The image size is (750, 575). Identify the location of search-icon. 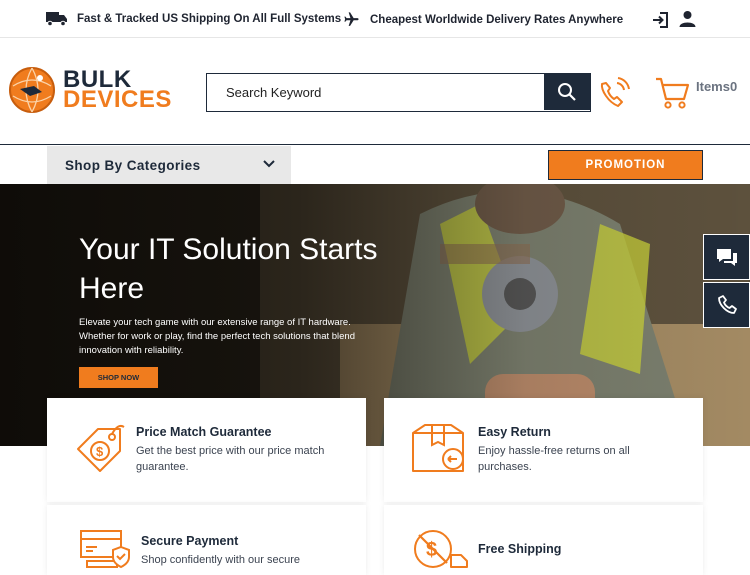
(567, 92).